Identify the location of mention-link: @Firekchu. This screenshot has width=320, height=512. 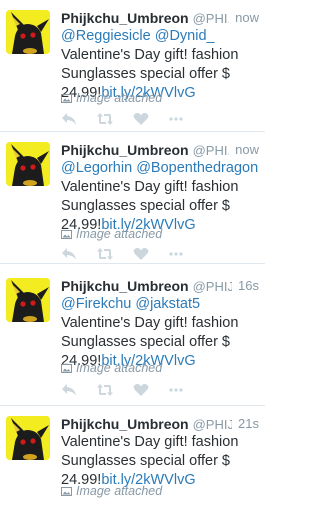
(96, 304).